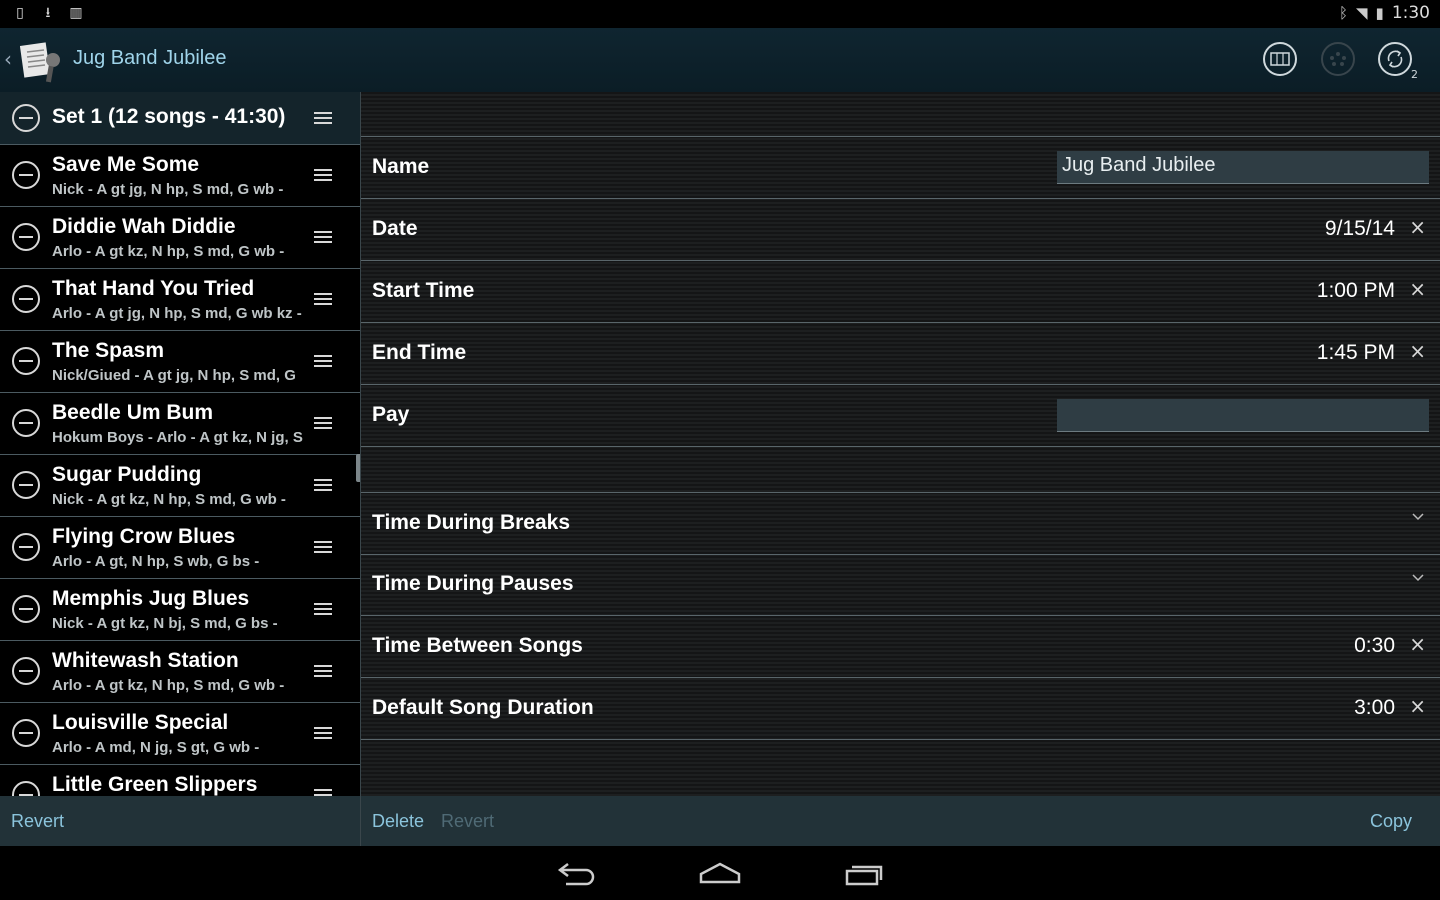  I want to click on song-title: Little Green Slippers, so click(155, 784).